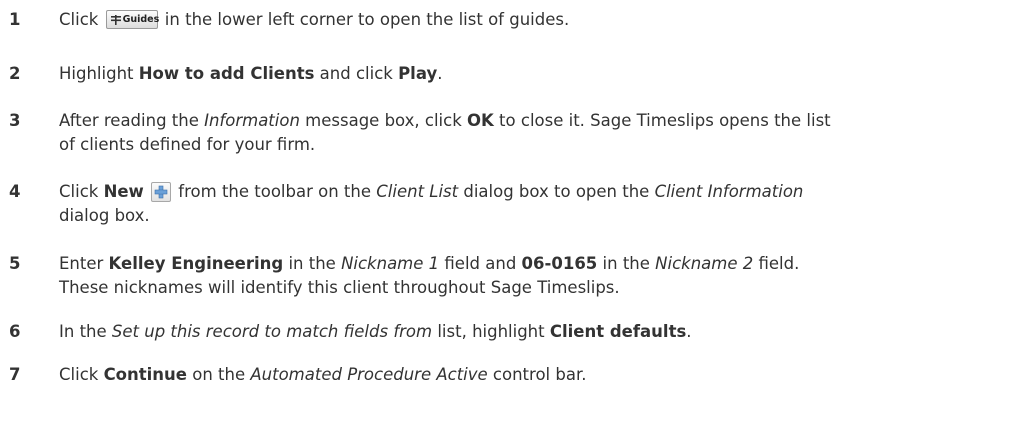 The image size is (1019, 435). Describe the element at coordinates (776, 263) in the screenshot. I see `step-text-part: field.` at that location.